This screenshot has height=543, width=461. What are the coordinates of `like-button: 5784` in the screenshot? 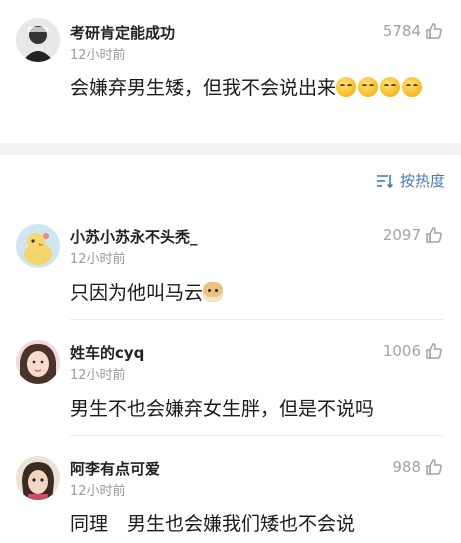 It's located at (413, 31).